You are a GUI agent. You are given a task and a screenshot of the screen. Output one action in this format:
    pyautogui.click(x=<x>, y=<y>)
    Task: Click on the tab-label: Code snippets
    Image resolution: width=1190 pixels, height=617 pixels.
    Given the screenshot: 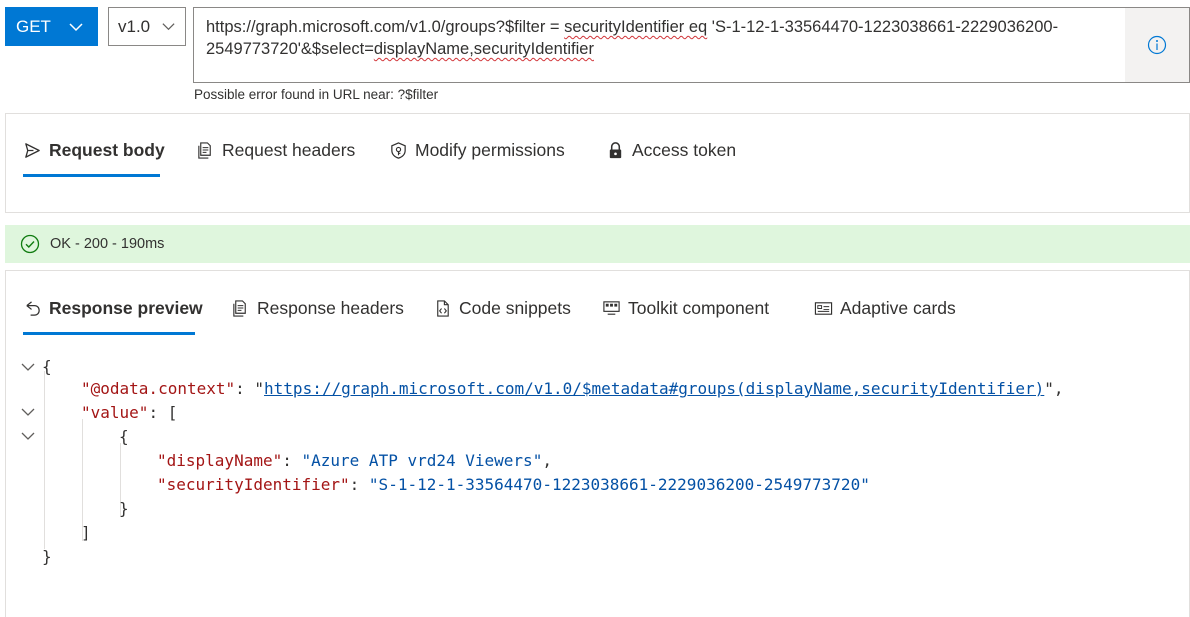 What is the action you would take?
    pyautogui.click(x=515, y=307)
    